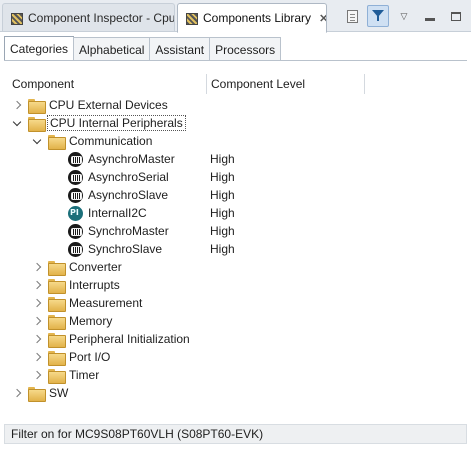 The width and height of the screenshot is (471, 452). I want to click on tree-row-component: SynchroMaster High, so click(235, 231).